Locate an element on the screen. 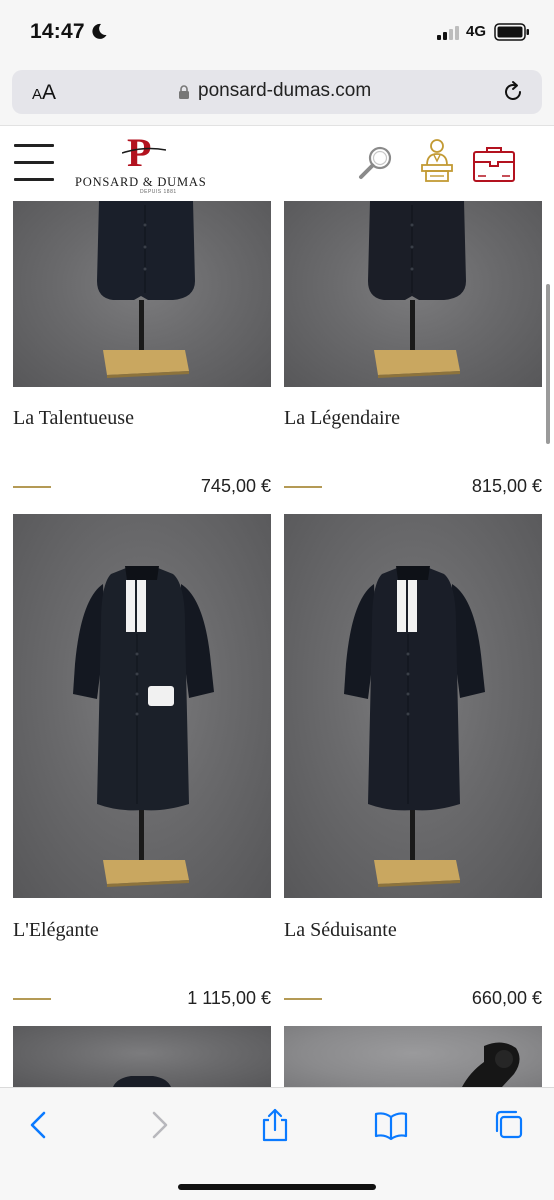 The image size is (554, 1200). product-card: La Talentueuse 745,00 € is located at coordinates (142, 351).